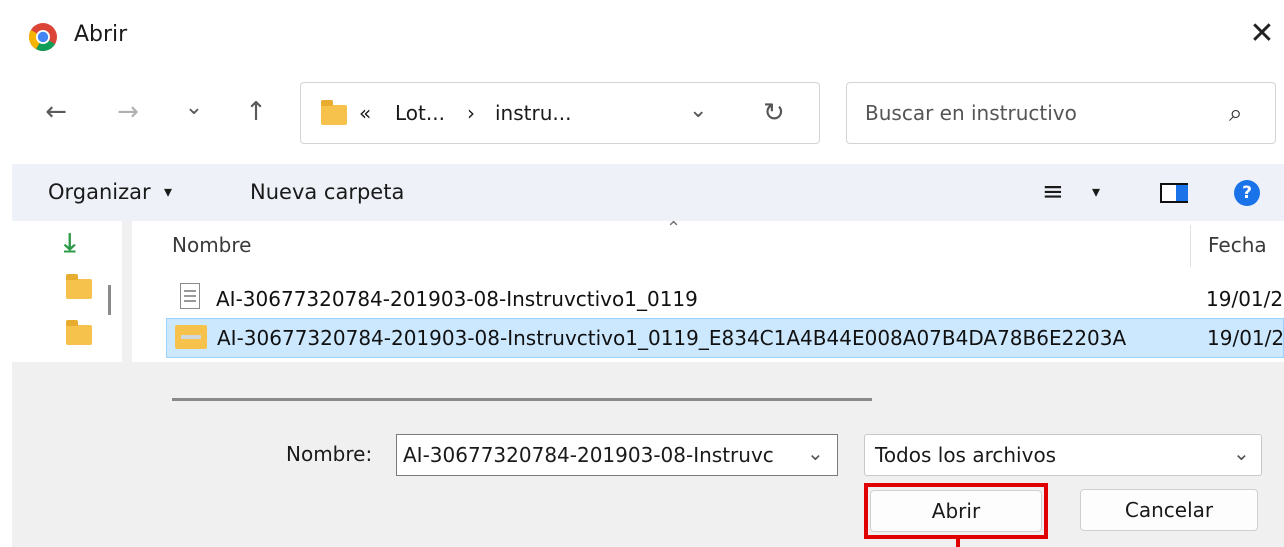  What do you see at coordinates (1063, 455) in the screenshot?
I see `file-type-select: Todos los archivos ⌄` at bounding box center [1063, 455].